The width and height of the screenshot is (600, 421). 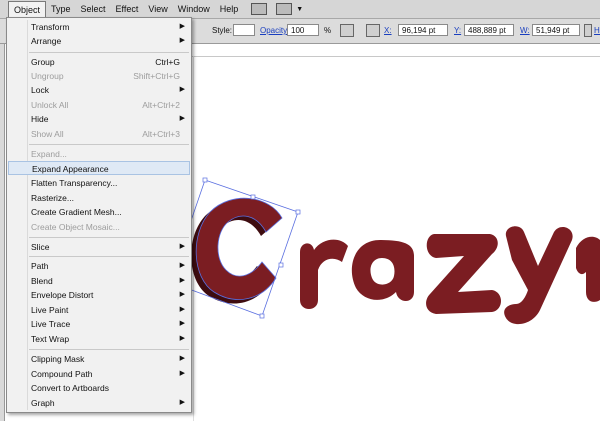 What do you see at coordinates (105, 76) in the screenshot?
I see `menu-item-ungroup: Ungroup Shift+Ctrl+G` at bounding box center [105, 76].